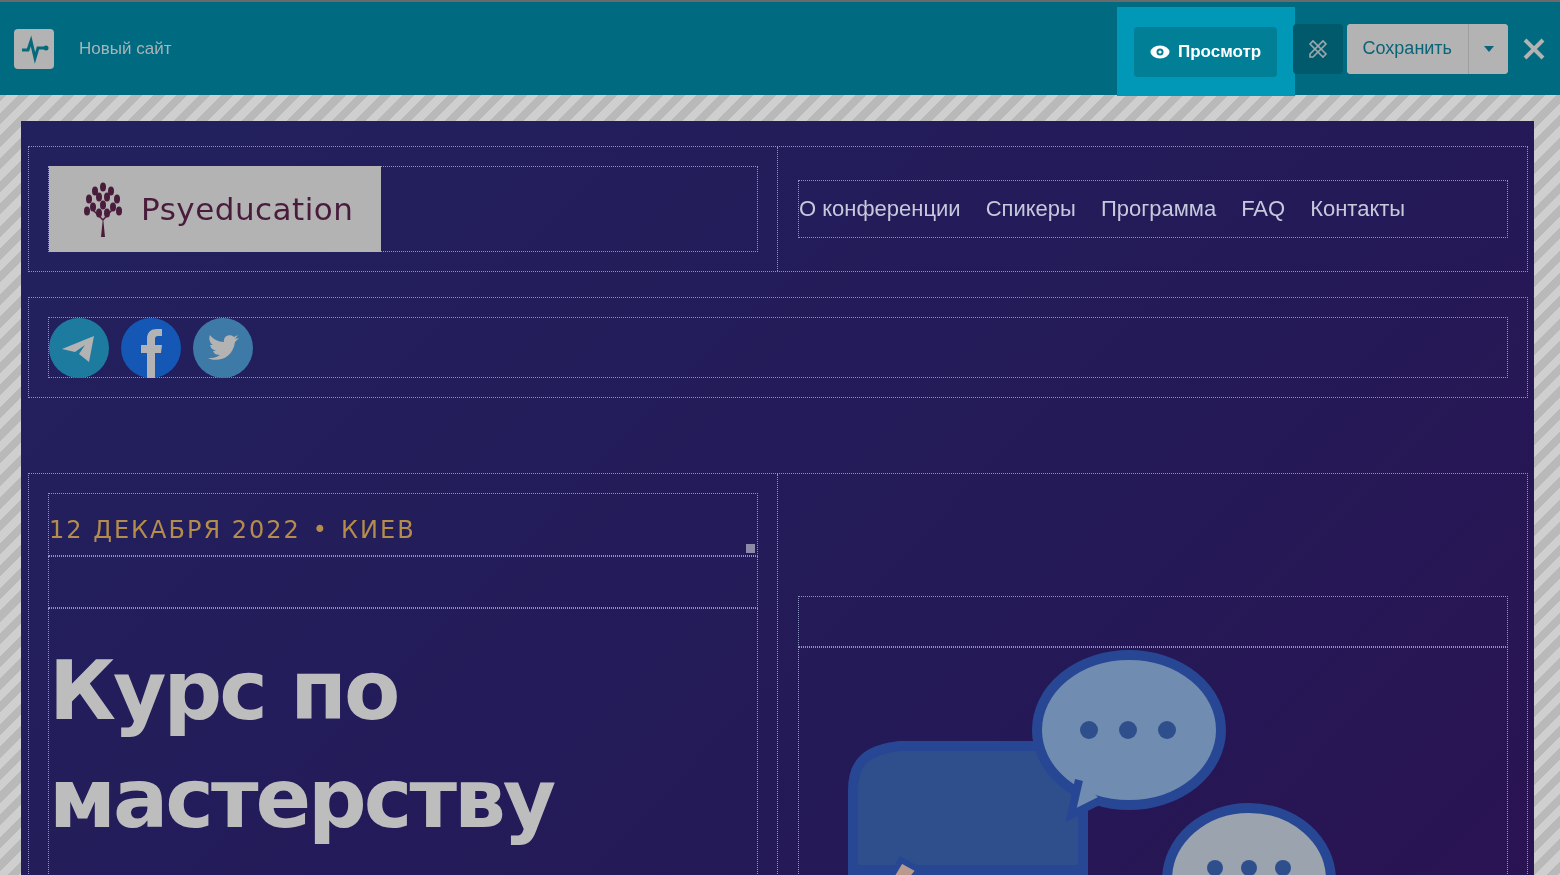 The image size is (1560, 875). I want to click on event-date-location: 12 ДЕКАБРЯ 2022 • КИЕВ, so click(233, 529).